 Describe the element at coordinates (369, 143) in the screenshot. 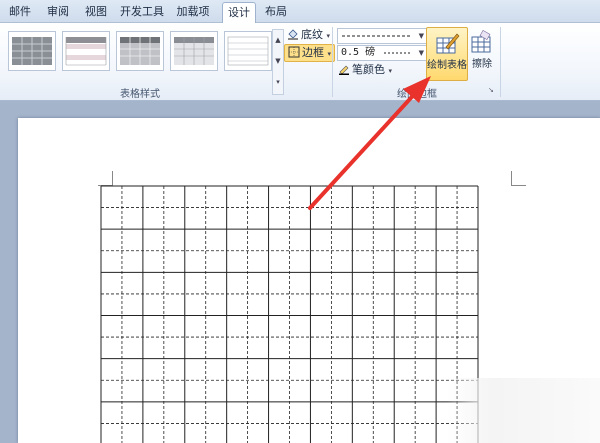

I see `annotation-arrow` at that location.